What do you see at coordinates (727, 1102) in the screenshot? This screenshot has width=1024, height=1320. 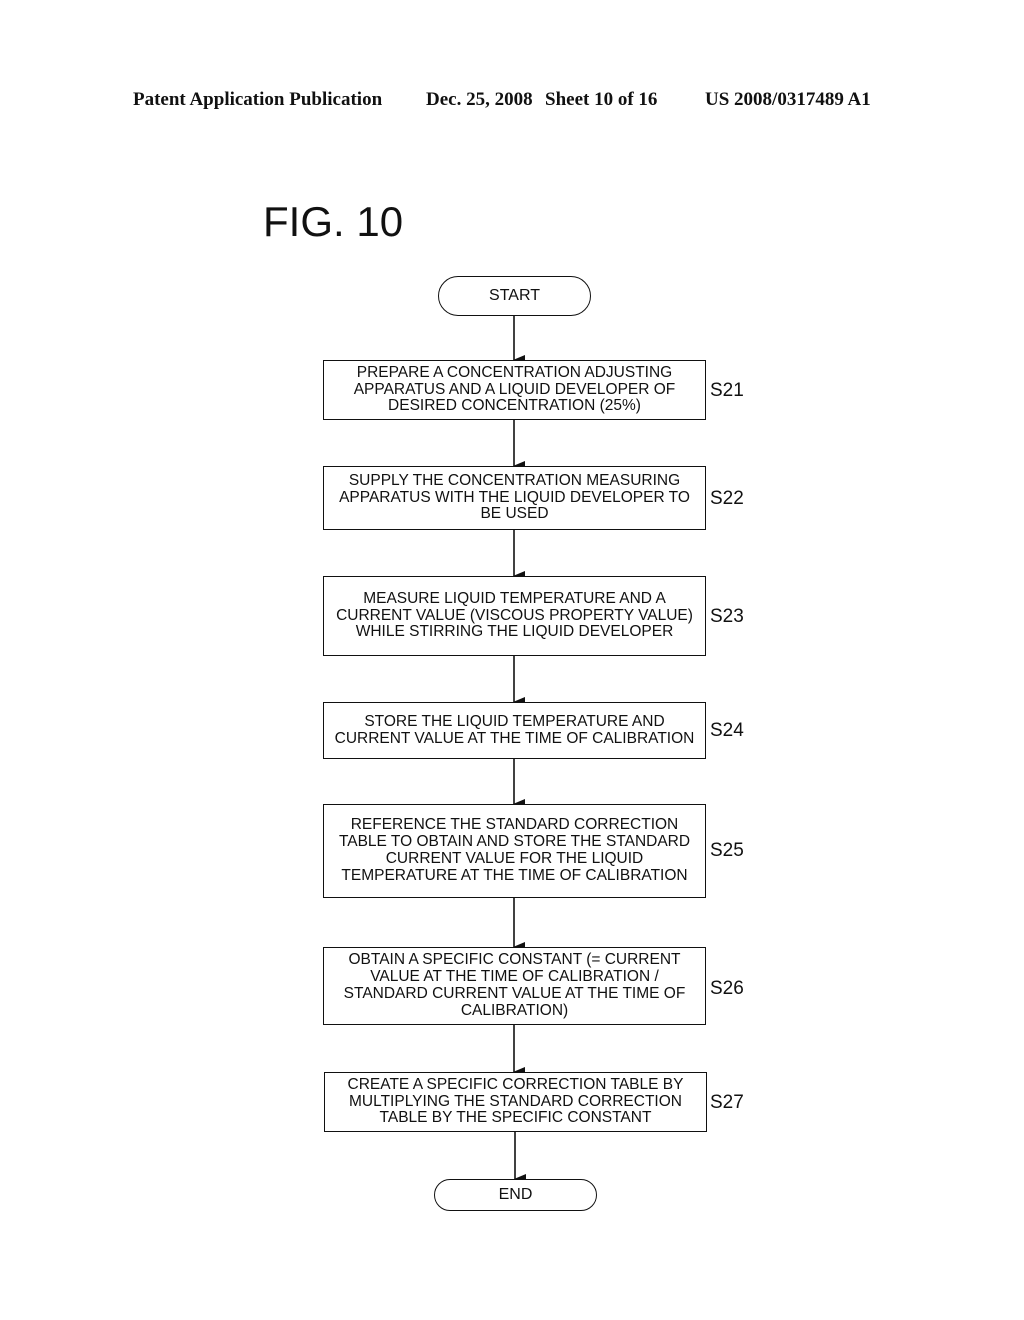 I see `step-label-s27: S27` at bounding box center [727, 1102].